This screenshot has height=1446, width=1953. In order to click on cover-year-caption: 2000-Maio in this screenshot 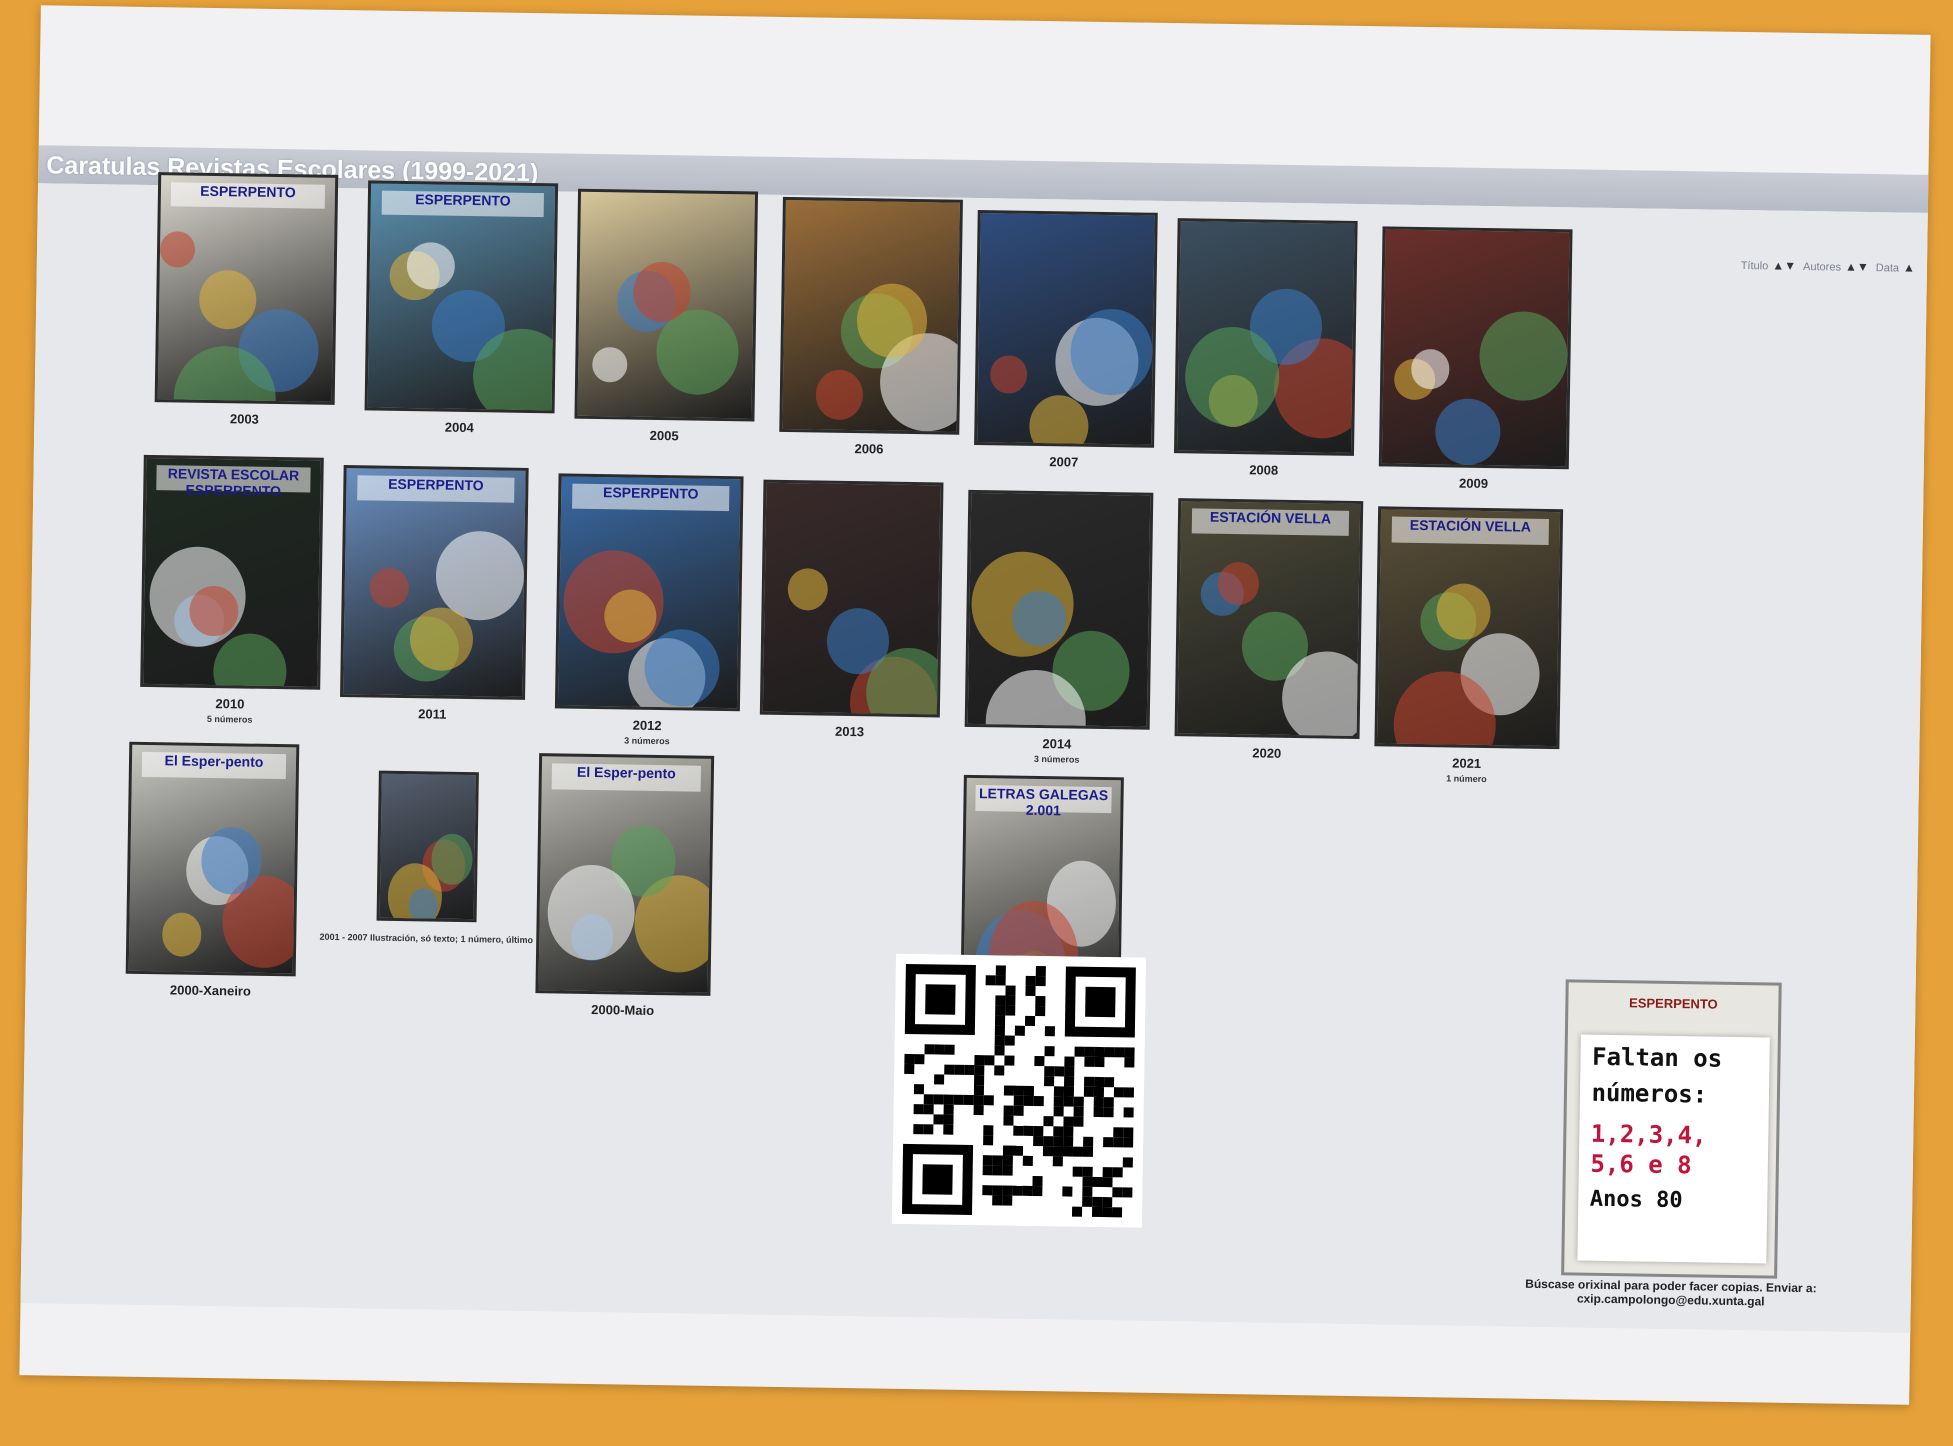, I will do `click(623, 1010)`.